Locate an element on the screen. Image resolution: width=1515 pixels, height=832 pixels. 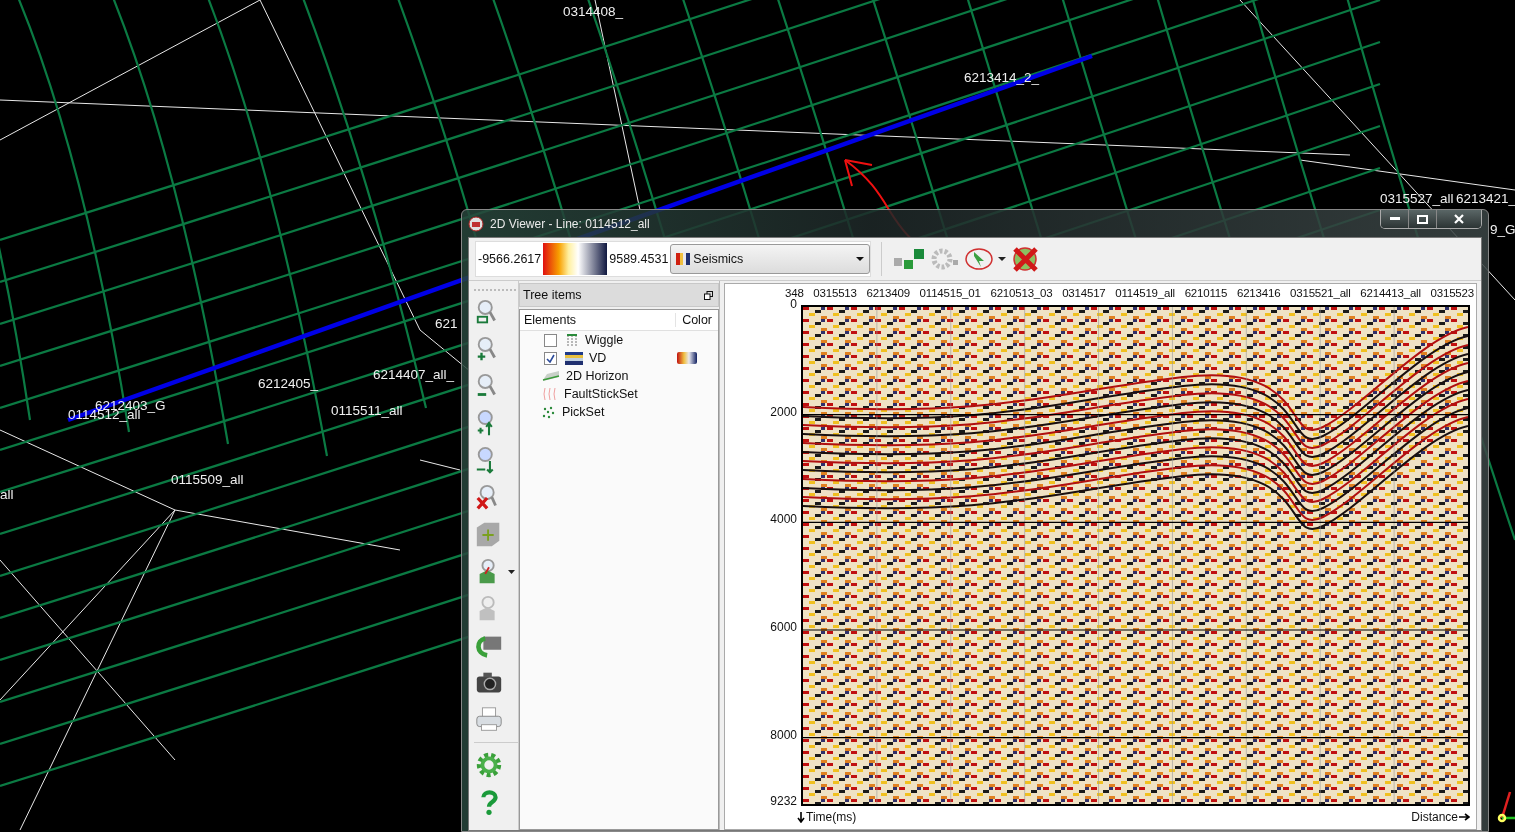
line-label: 6214413_all is located at coordinates (1390, 293).